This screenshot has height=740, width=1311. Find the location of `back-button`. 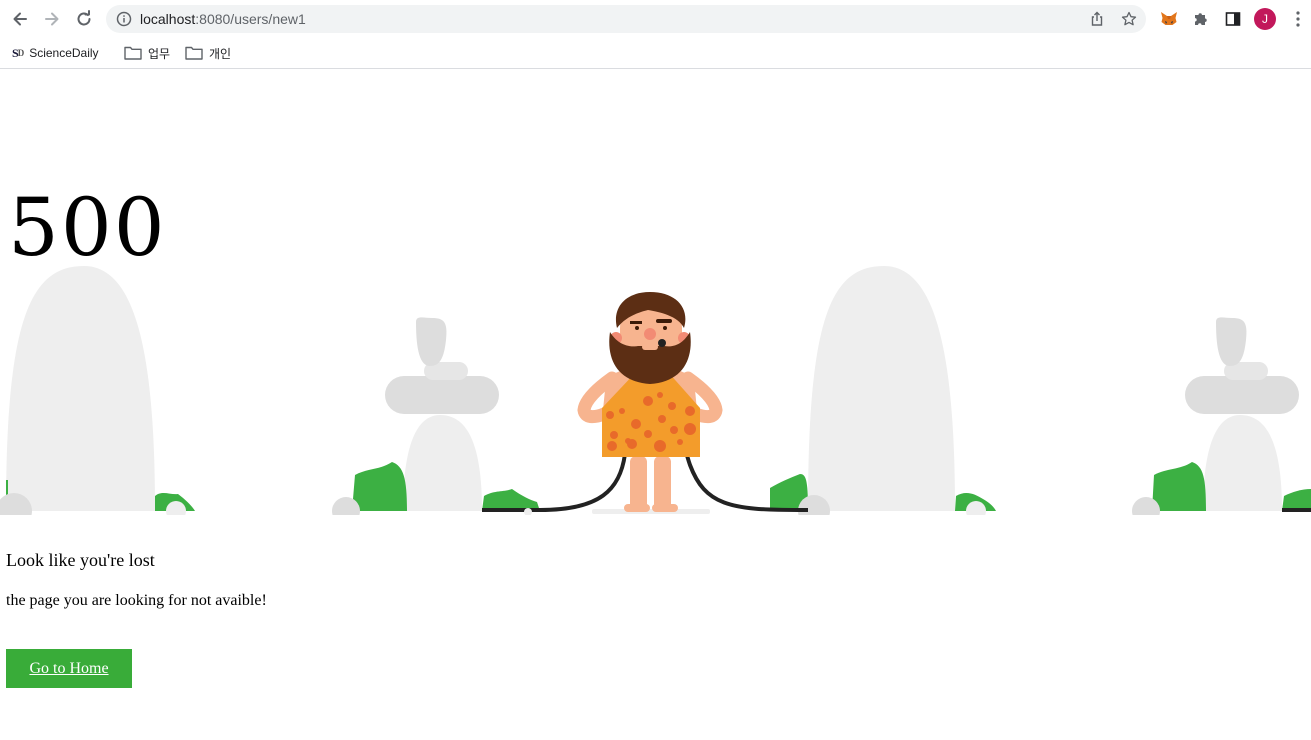

back-button is located at coordinates (20, 19).